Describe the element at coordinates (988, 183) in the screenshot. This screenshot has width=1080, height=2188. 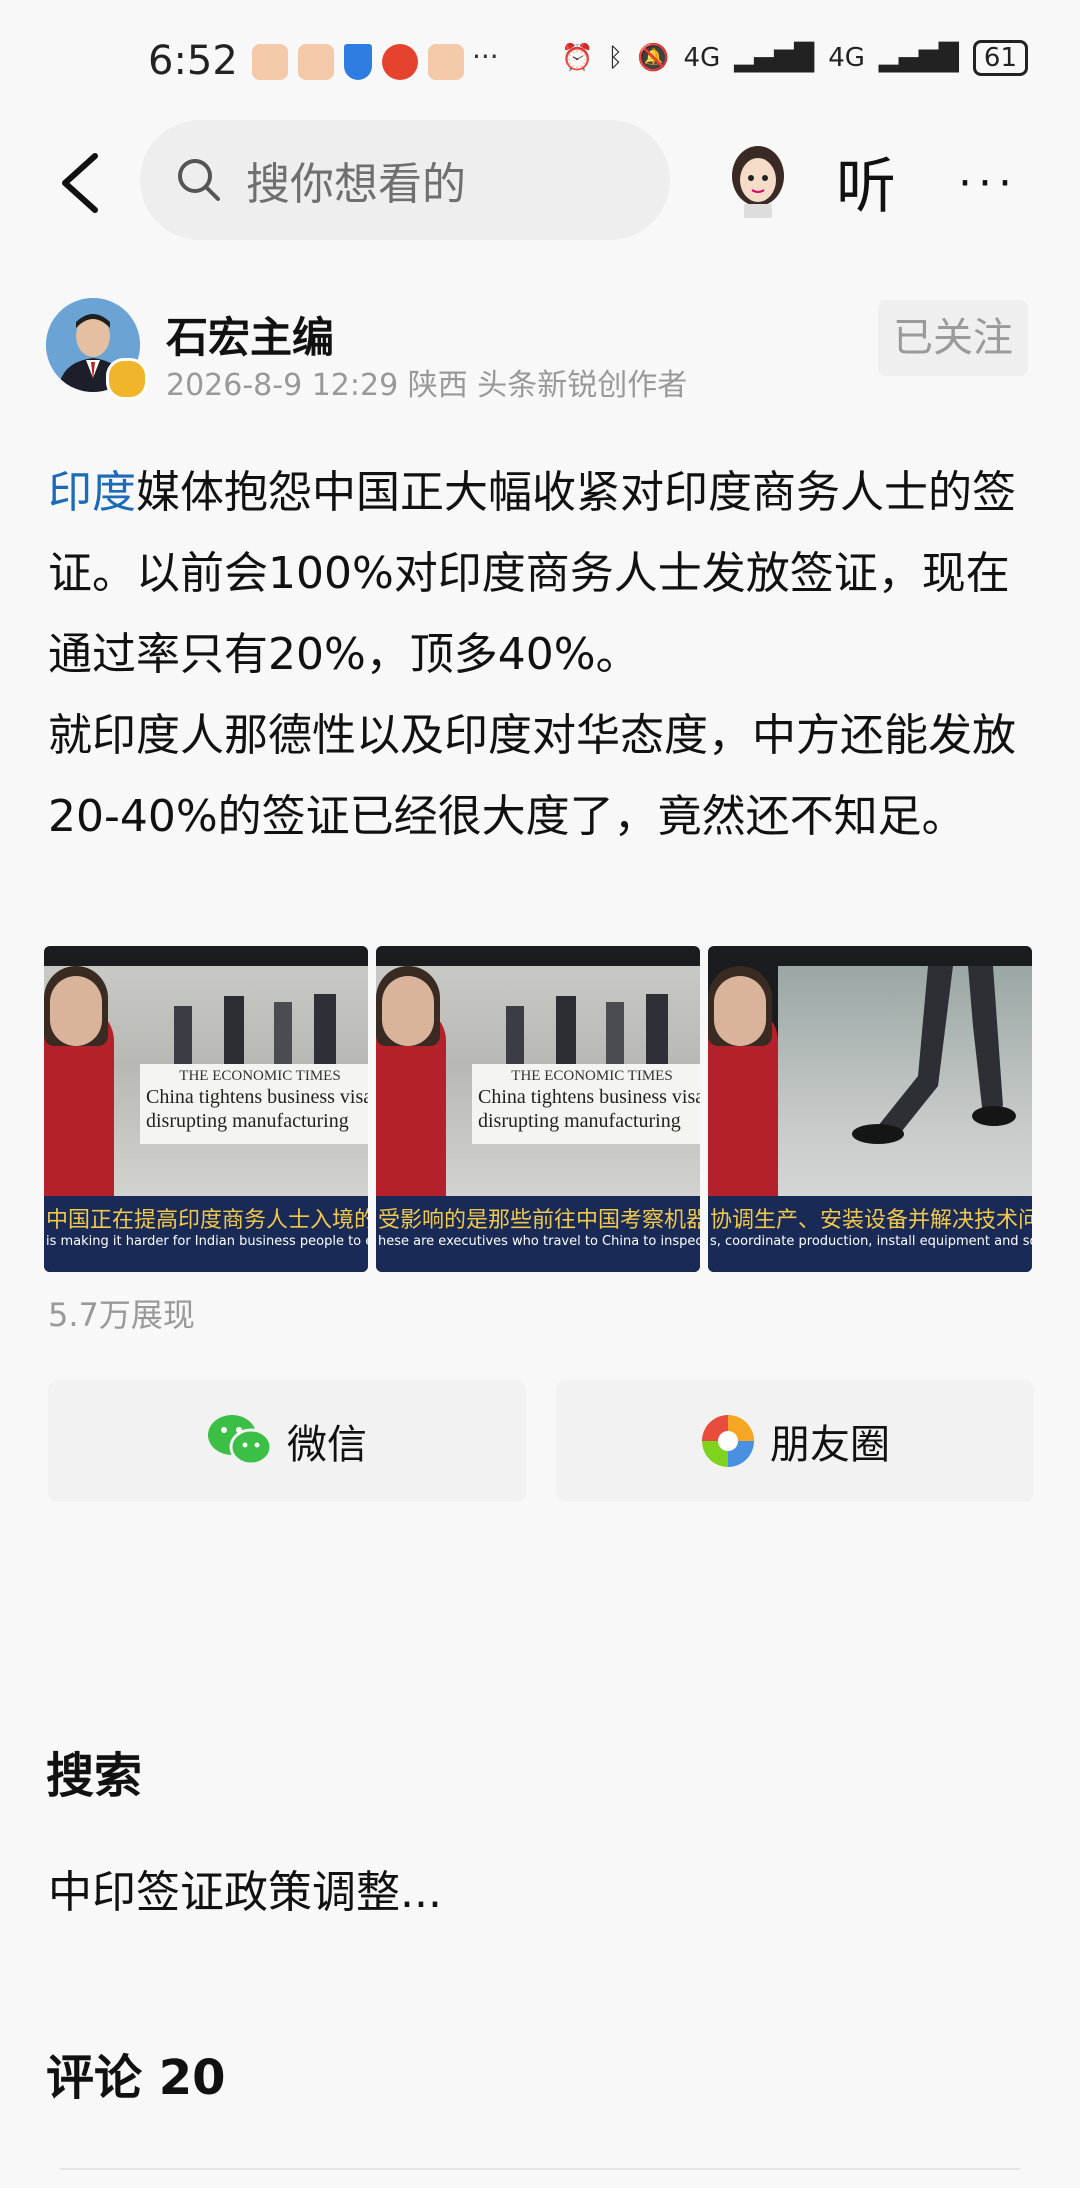
I see `more-menu-button: ···` at that location.